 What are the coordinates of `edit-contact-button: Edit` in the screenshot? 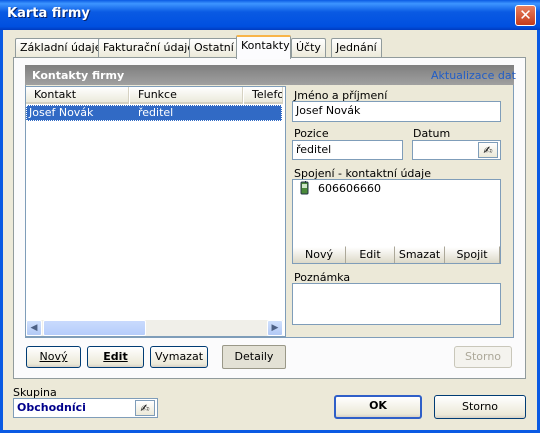 It's located at (115, 357).